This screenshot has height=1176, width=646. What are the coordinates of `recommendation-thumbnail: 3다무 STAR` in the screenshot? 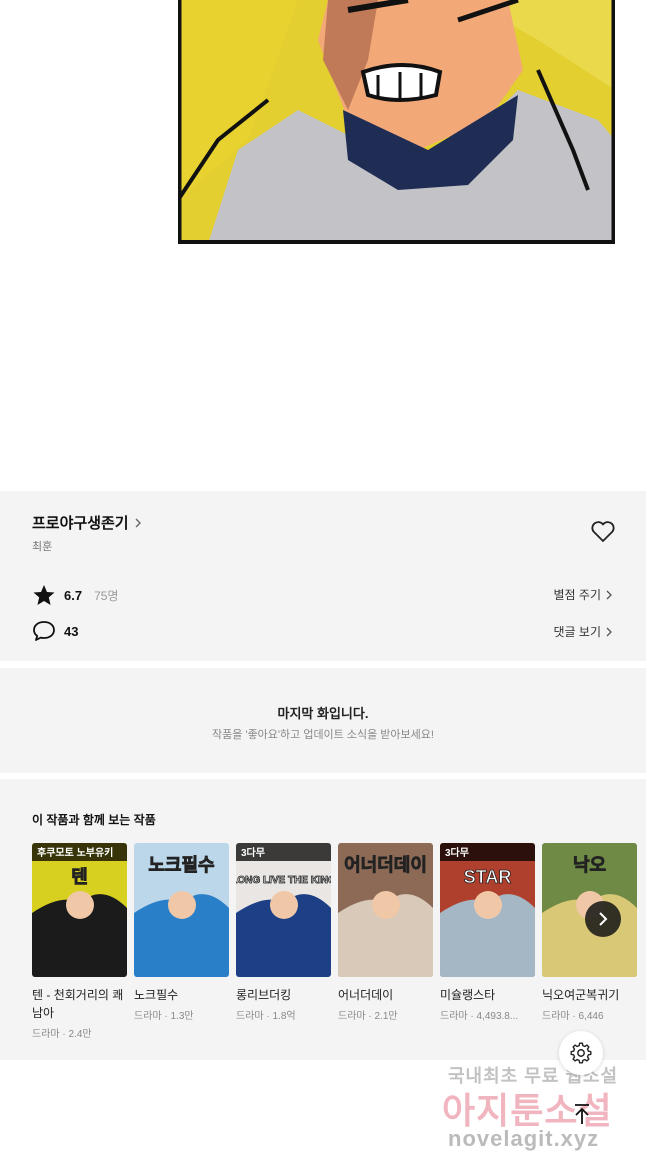 It's located at (487, 910).